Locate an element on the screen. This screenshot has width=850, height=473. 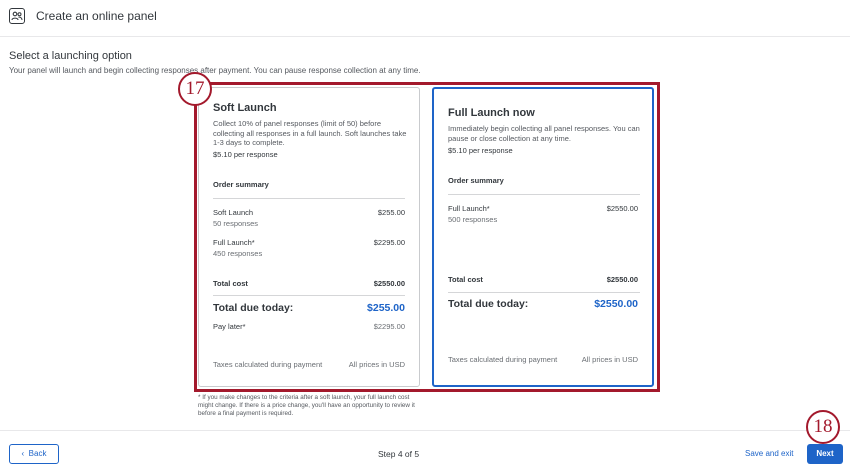
wizard-footer: ‹ Back Step 4 of 5 Save and exit Next is located at coordinates (425, 451).